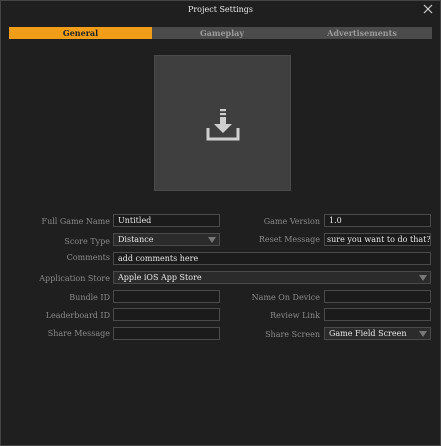  I want to click on share-message-label: Share Message, so click(78, 333).